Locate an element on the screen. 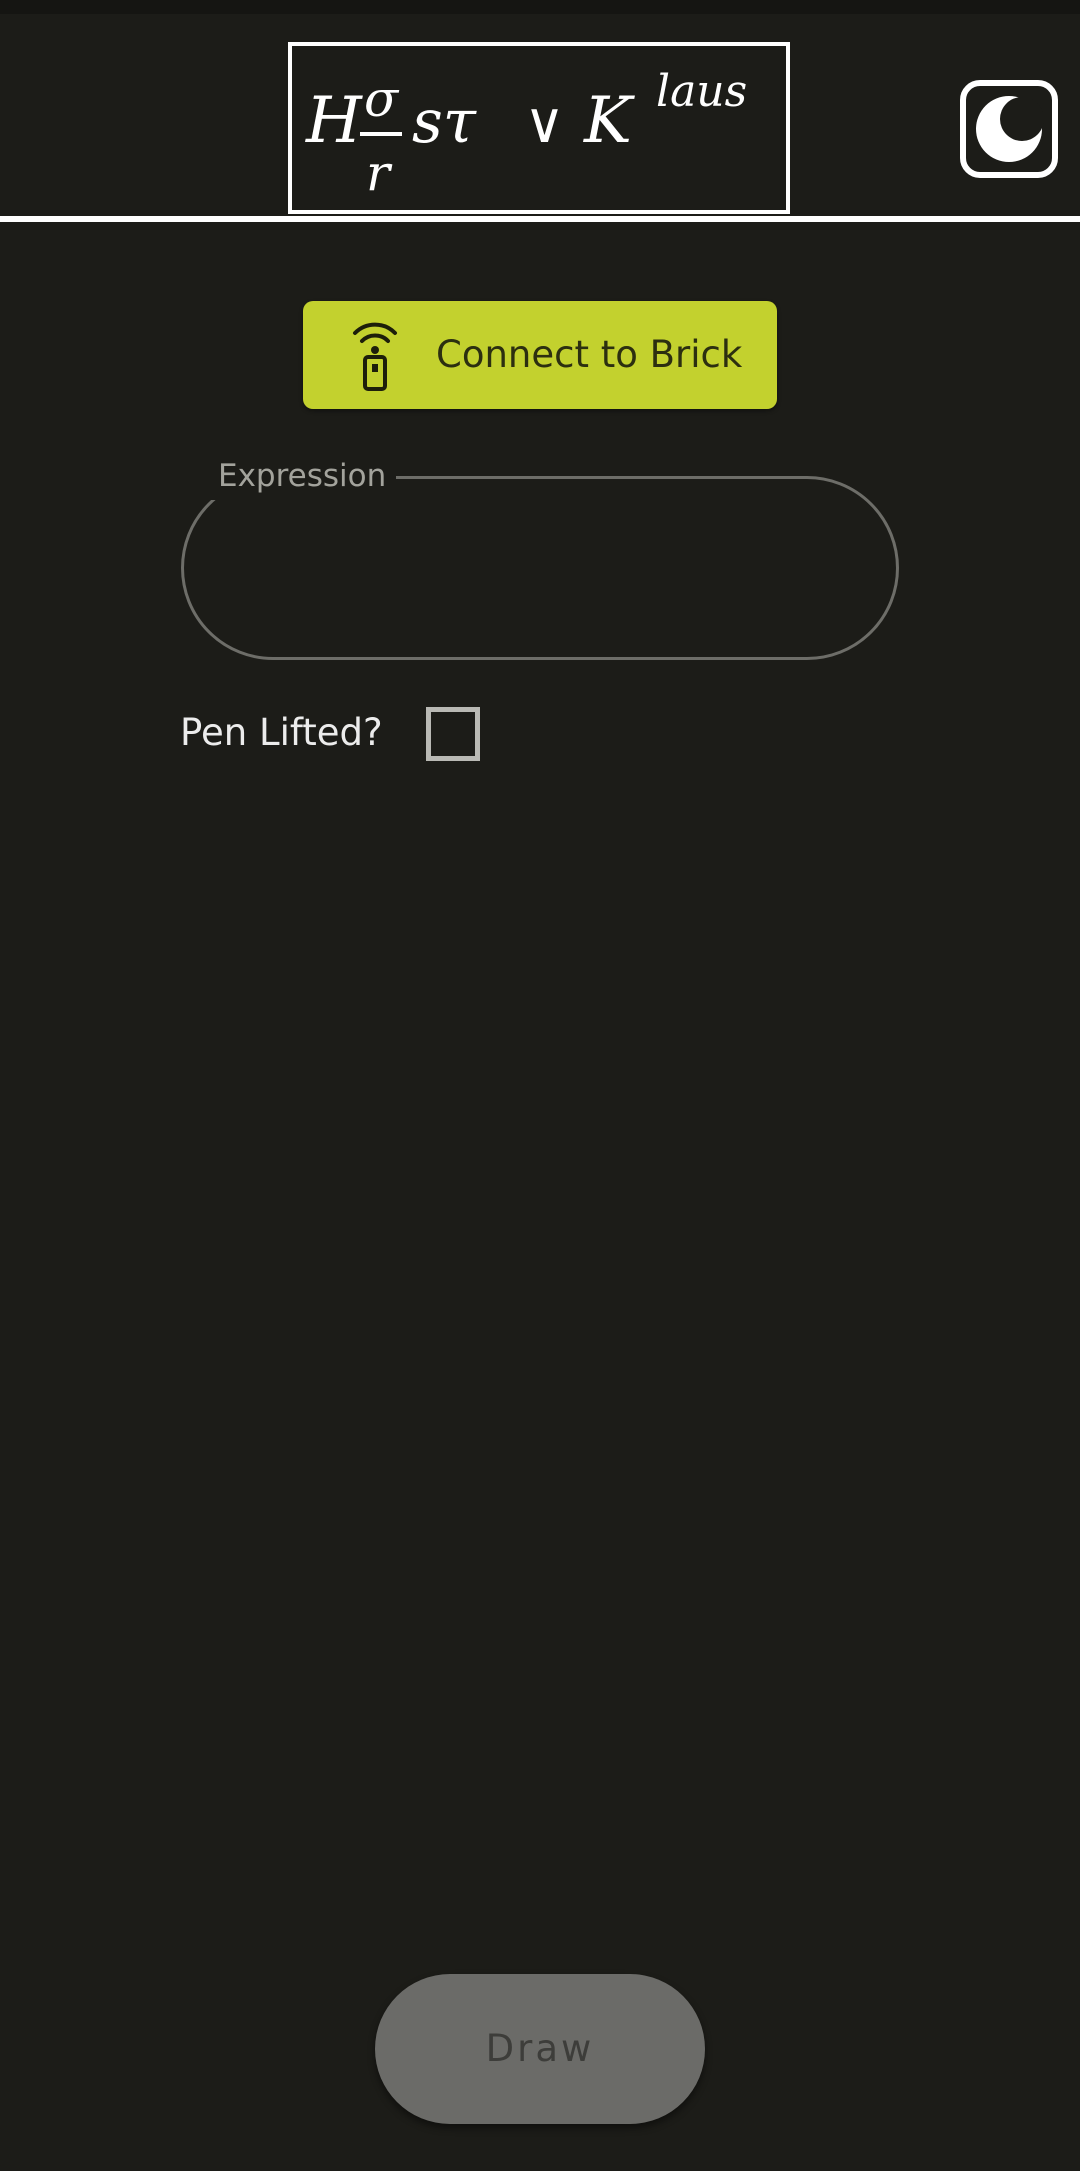 Image resolution: width=1080 pixels, height=2171 pixels. app-logo: H σ r sτ ∨ K laus is located at coordinates (539, 128).